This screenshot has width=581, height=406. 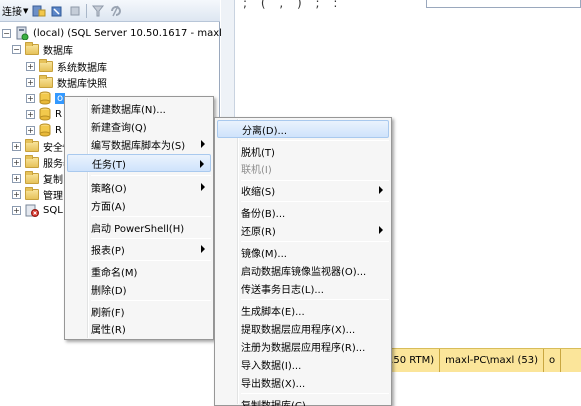 I want to click on menu-item-start-powershell: 启动 PowerShell(H), so click(x=139, y=227).